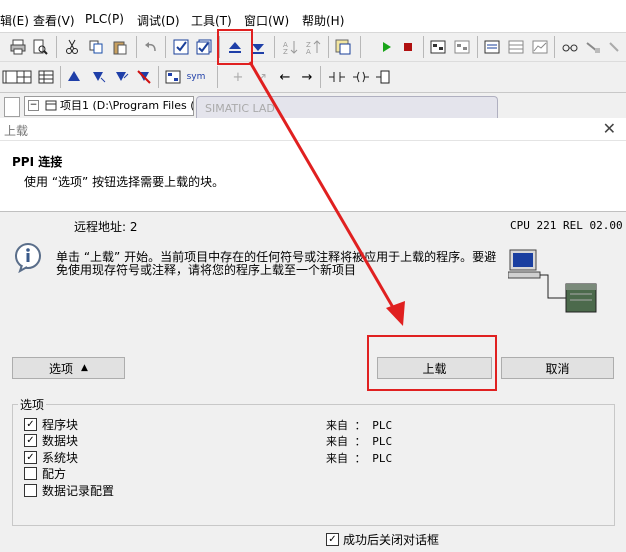  I want to click on bookmark-next-icon, so click(98, 77).